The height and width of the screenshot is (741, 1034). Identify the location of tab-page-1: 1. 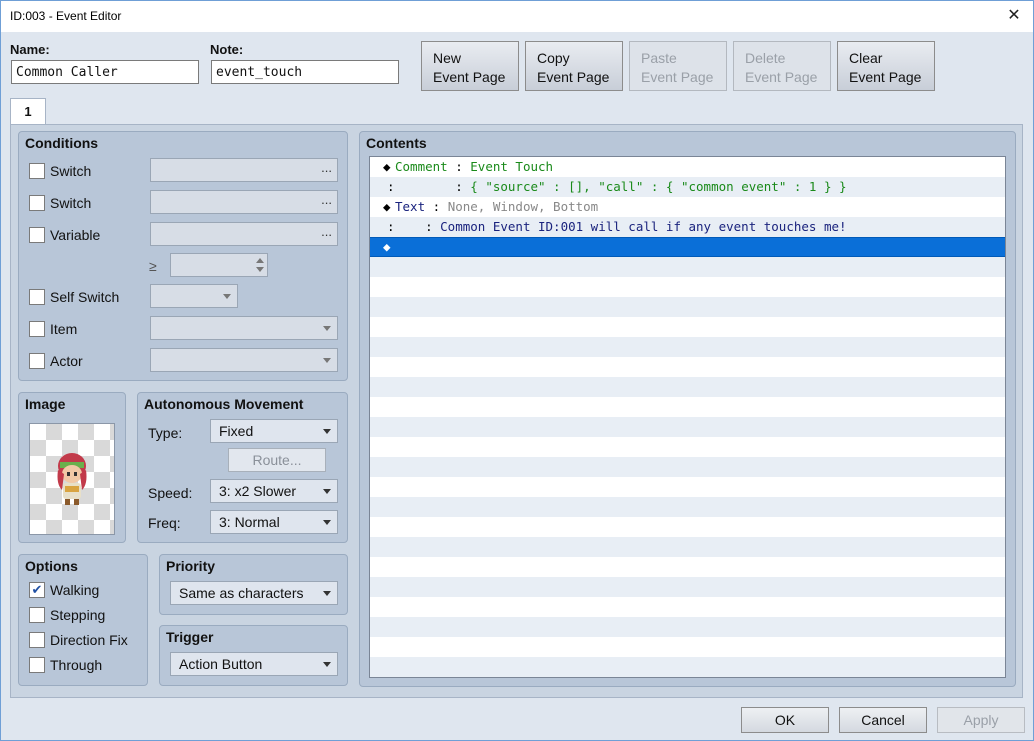
(28, 111).